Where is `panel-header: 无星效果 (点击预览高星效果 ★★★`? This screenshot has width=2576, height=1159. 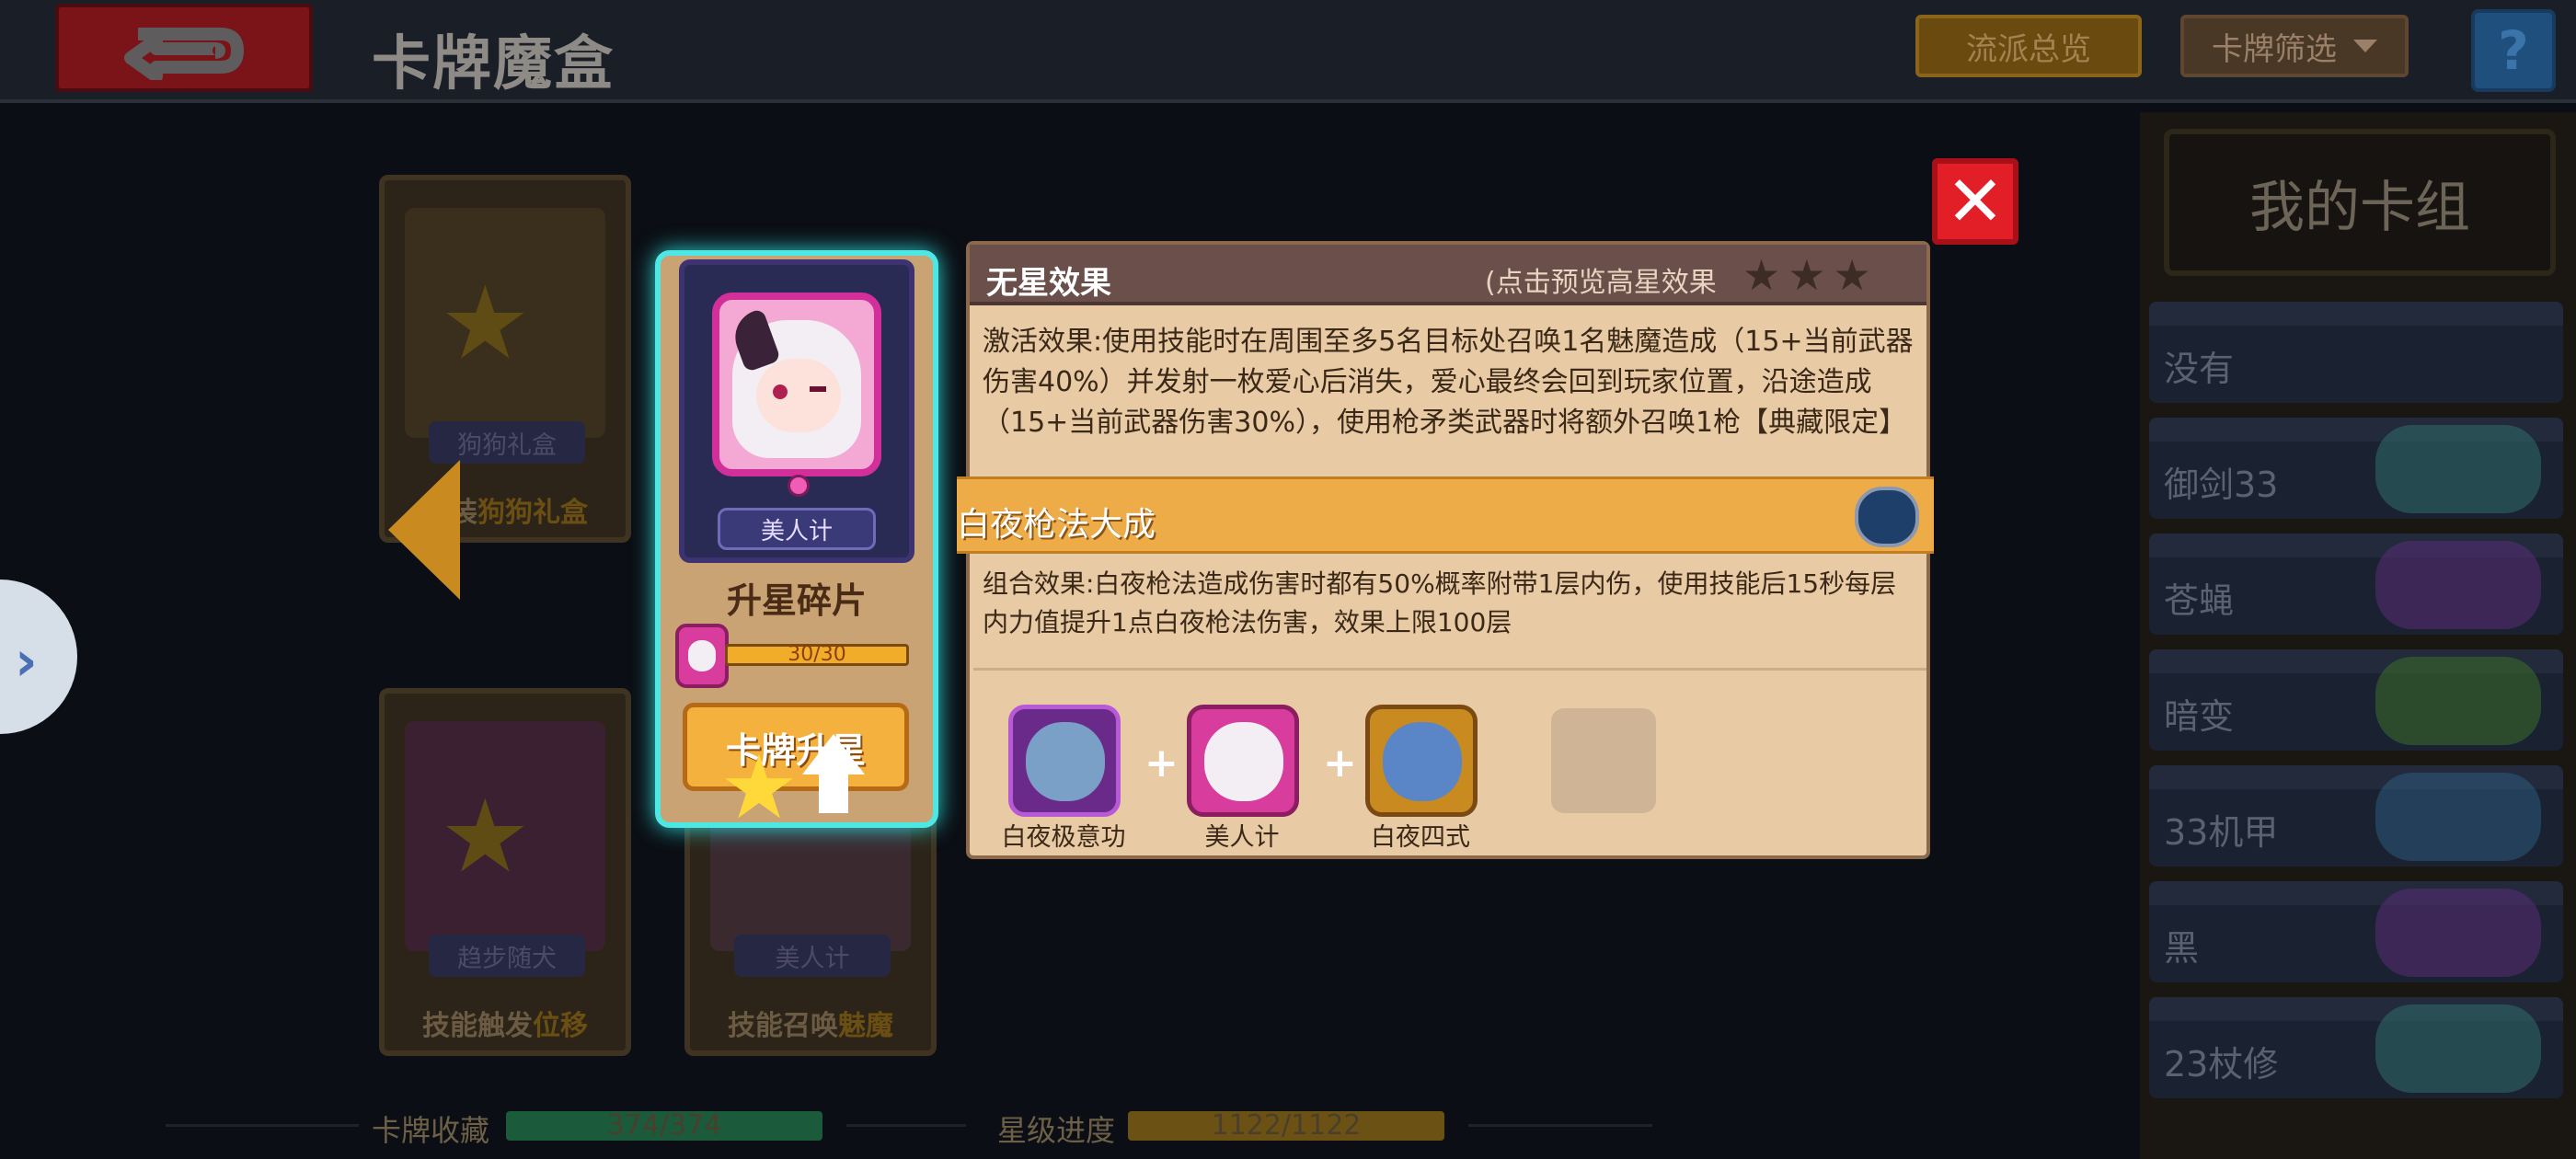 panel-header: 无星效果 (点击预览高星效果 ★★★ is located at coordinates (1448, 275).